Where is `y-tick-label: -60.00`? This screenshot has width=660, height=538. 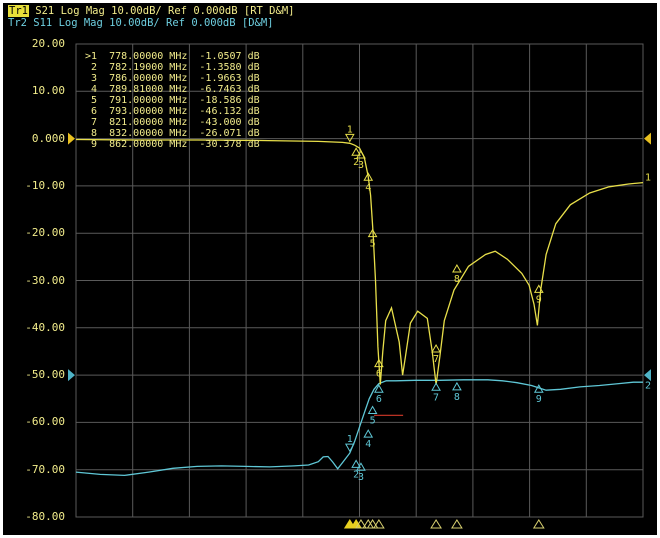
y-tick-label: -60.00 is located at coordinates (45, 422).